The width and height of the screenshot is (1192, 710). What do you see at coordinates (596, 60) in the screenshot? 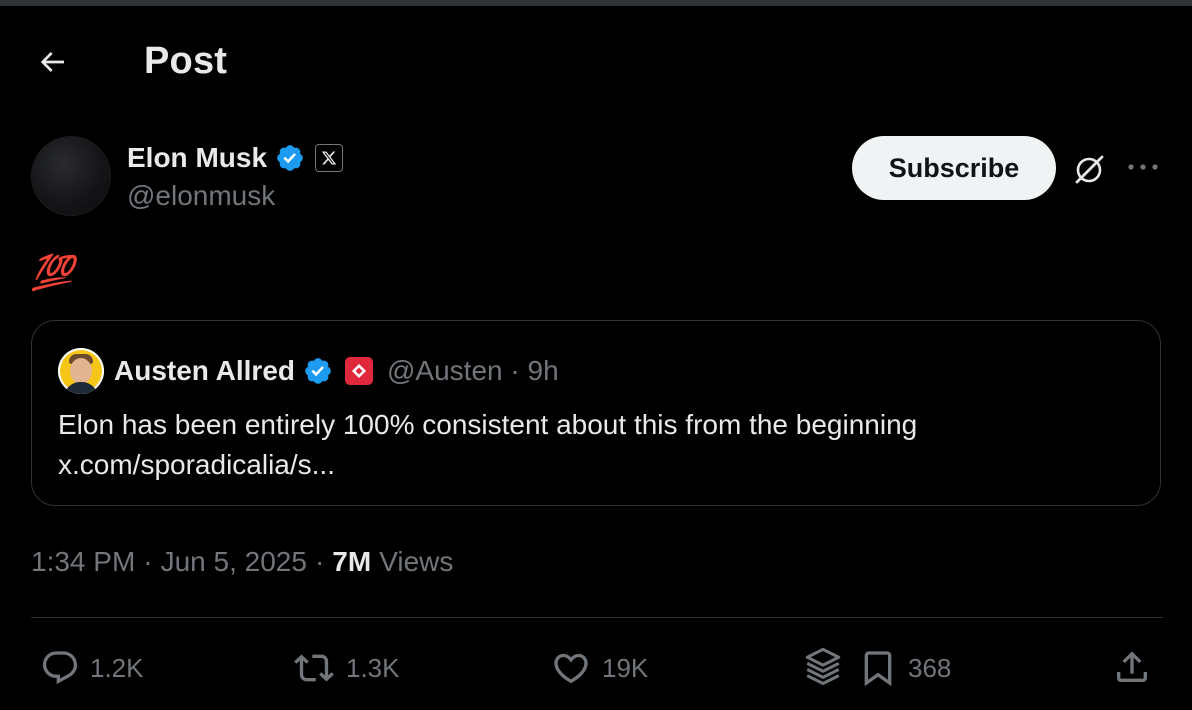
I see `page-header: Post` at bounding box center [596, 60].